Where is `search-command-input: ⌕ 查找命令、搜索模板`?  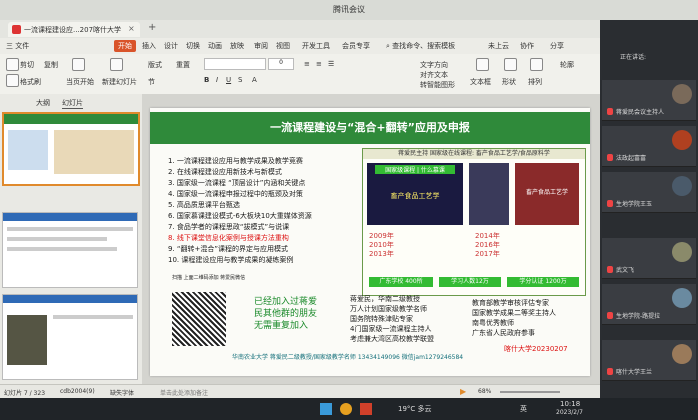
search-command-input: ⌕ 查找命令、搜索模板 is located at coordinates (420, 46).